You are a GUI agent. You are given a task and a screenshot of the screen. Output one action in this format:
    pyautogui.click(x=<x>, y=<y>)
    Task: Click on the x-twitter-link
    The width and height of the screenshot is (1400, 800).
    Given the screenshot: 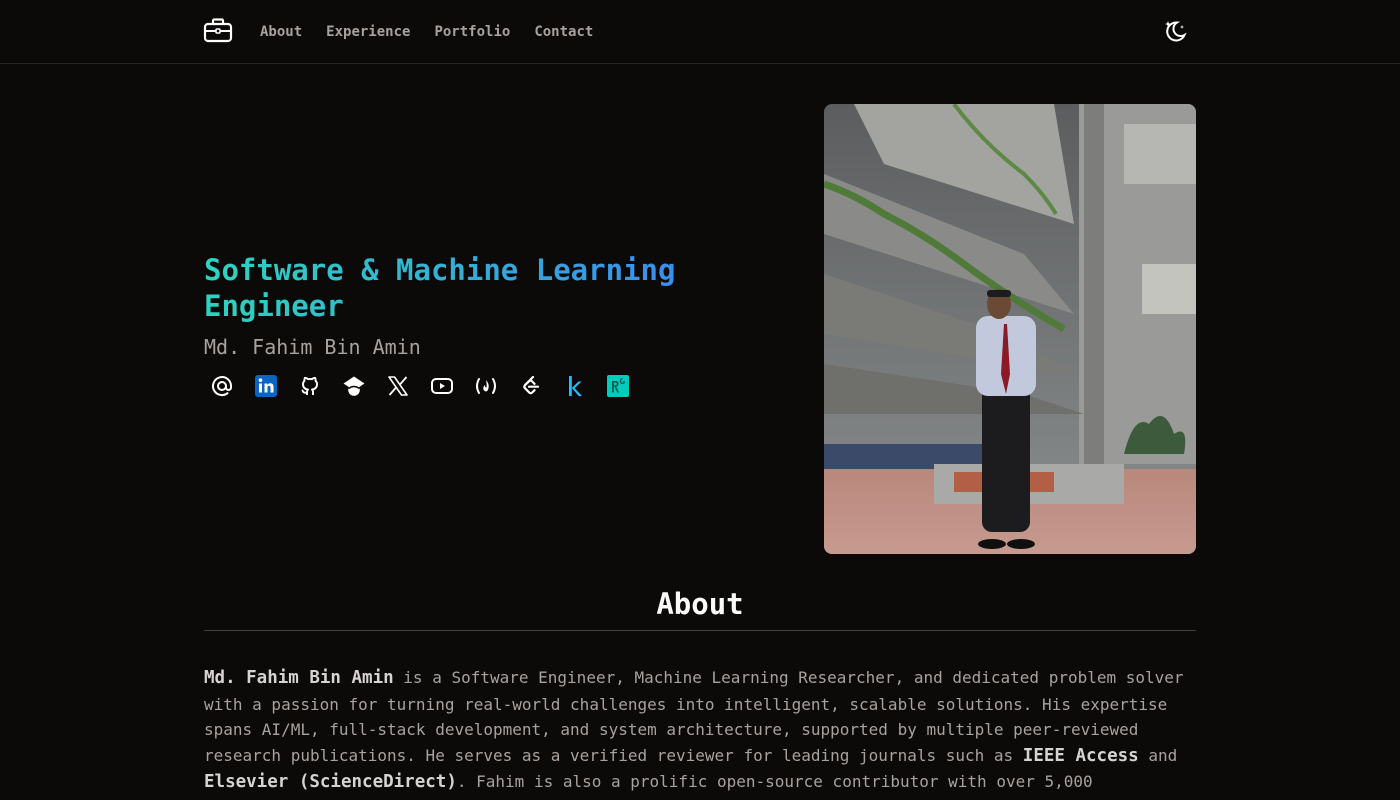 What is the action you would take?
    pyautogui.click(x=398, y=386)
    